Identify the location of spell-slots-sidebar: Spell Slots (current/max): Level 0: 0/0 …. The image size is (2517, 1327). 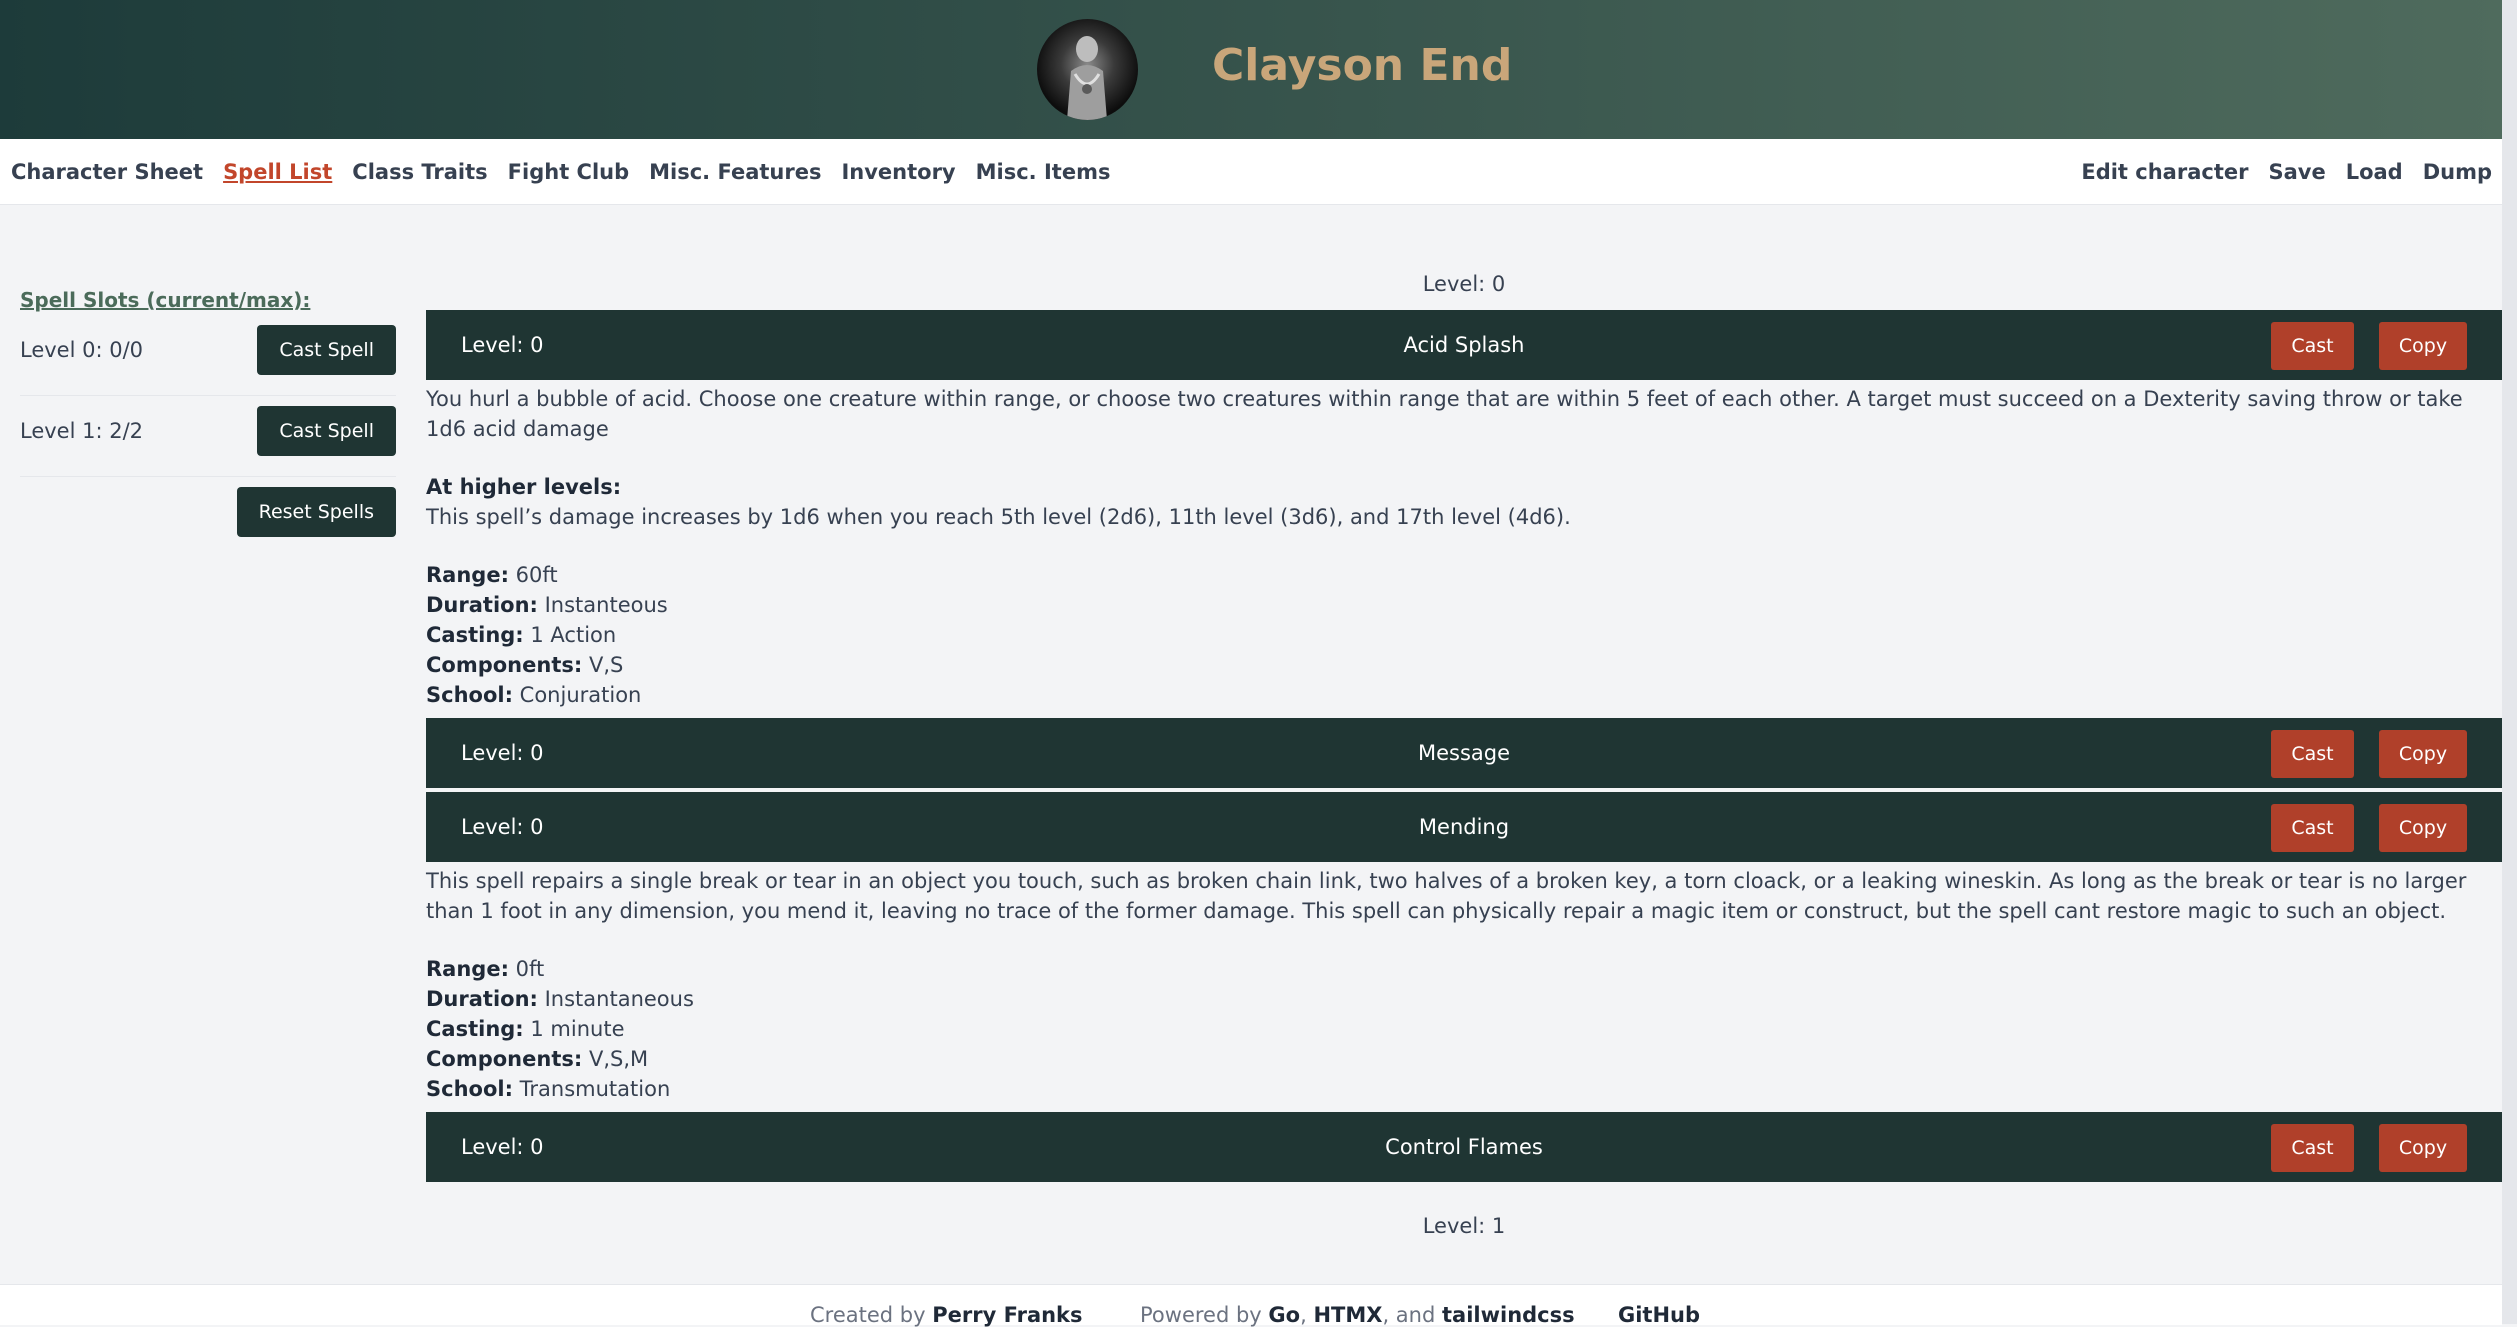
(208, 421).